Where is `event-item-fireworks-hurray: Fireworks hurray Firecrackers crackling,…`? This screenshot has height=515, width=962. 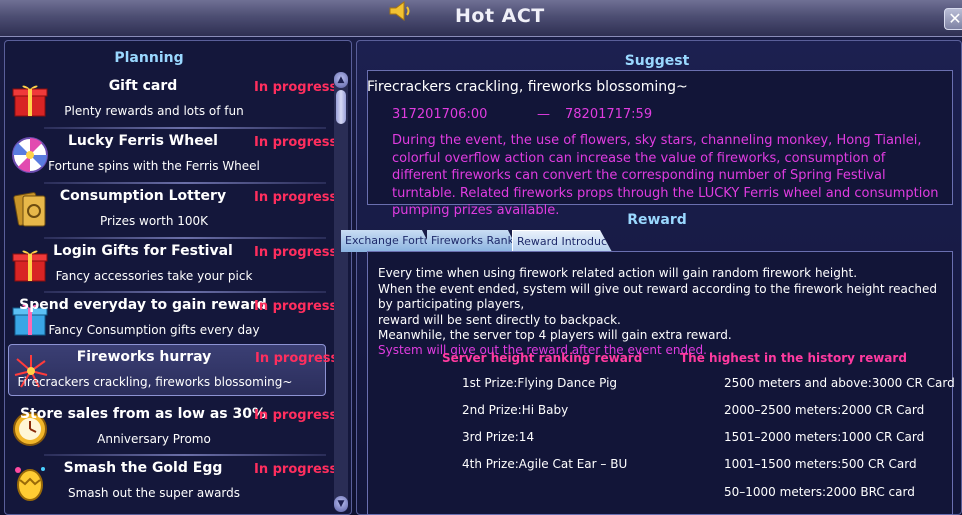
event-item-fireworks-hurray: Fireworks hurray Firecrackers crackling,… is located at coordinates (173, 370).